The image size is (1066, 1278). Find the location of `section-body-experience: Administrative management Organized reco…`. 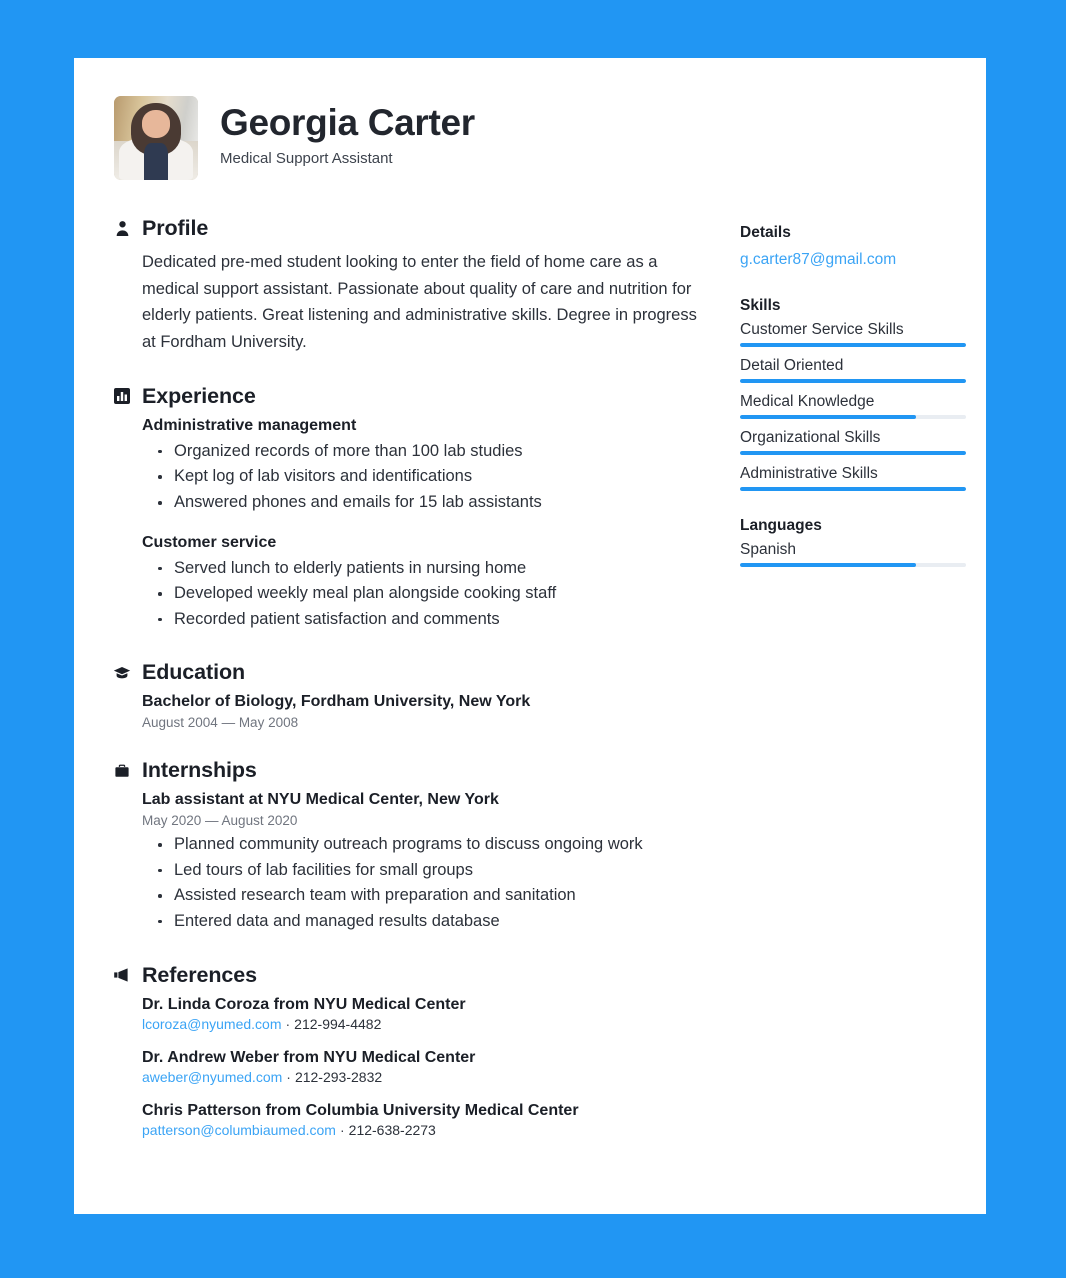

section-body-experience: Administrative management Organized reco… is located at coordinates (412, 524).